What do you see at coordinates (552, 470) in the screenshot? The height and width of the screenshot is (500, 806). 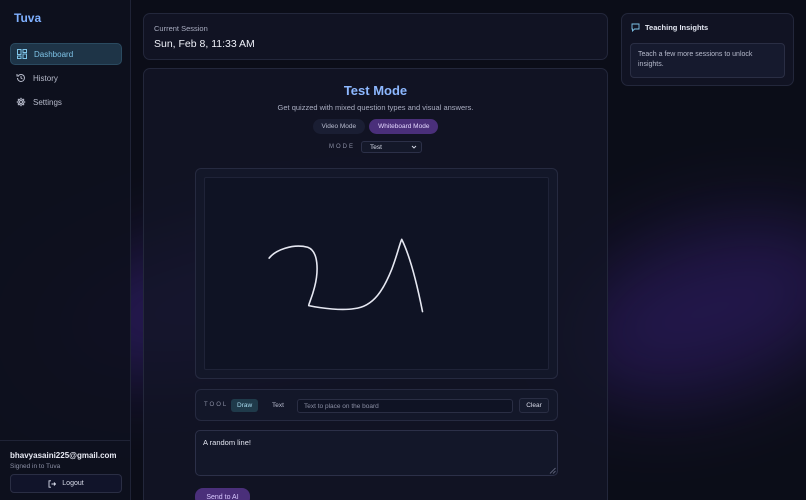 I see `resize-grip-icon` at bounding box center [552, 470].